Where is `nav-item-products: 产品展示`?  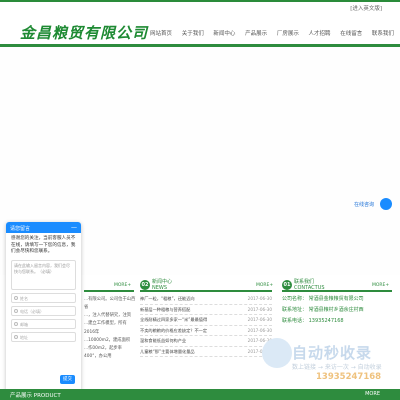 nav-item-products: 产品展示 is located at coordinates (256, 35).